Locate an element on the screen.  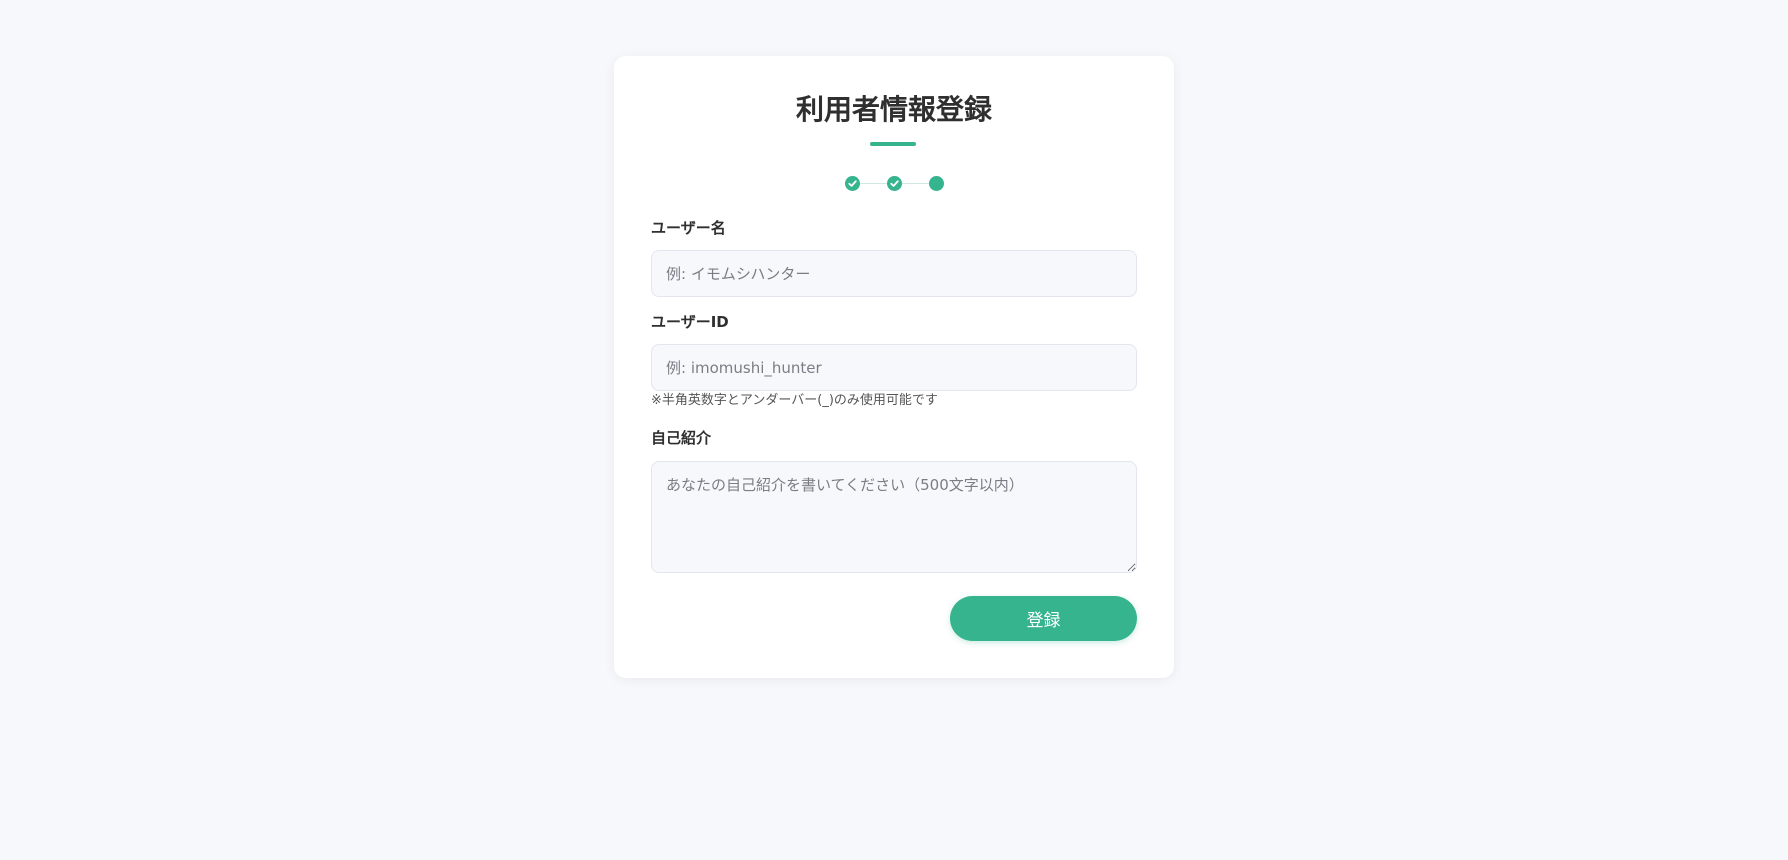
username-input is located at coordinates (894, 273).